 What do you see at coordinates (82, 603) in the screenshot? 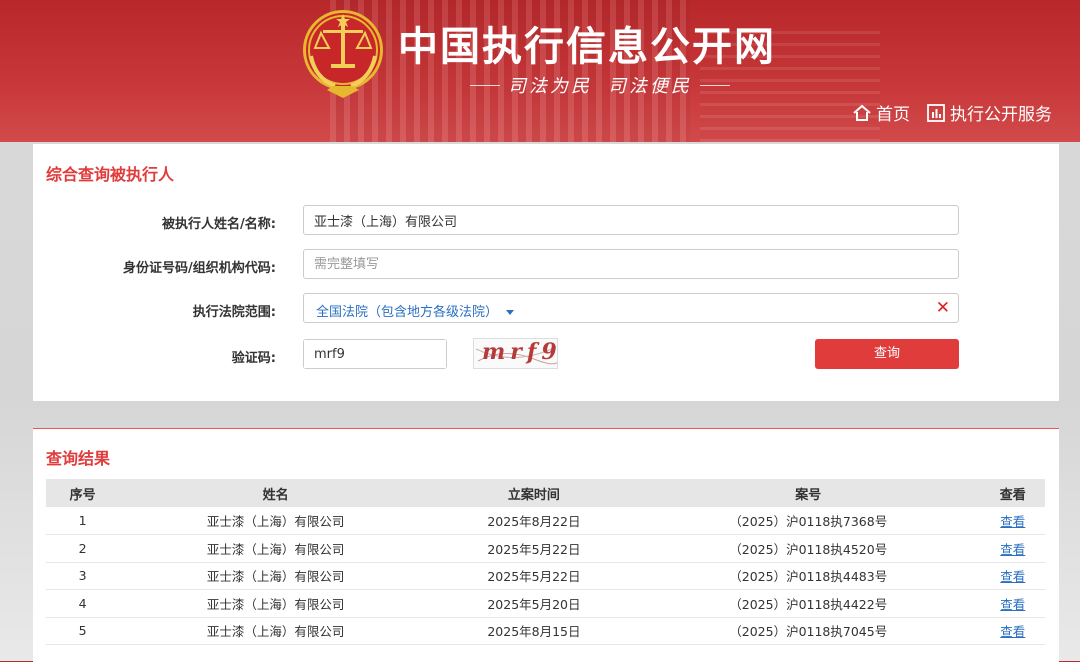
I see `row-no: 4` at bounding box center [82, 603].